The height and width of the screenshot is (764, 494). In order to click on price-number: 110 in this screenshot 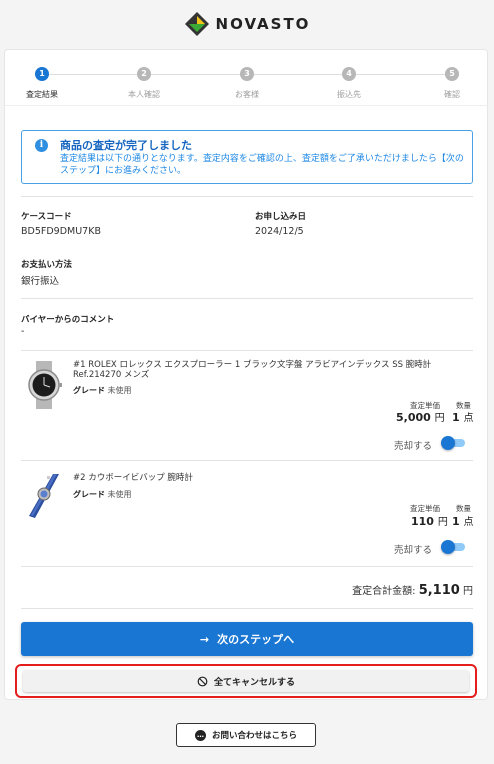, I will do `click(422, 521)`.